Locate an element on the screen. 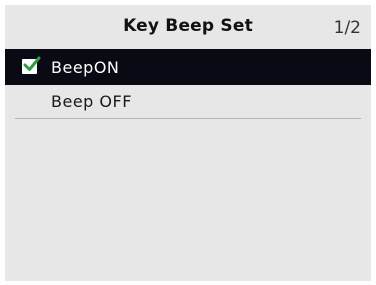  menu-item-label: Beep OFF is located at coordinates (91, 101).